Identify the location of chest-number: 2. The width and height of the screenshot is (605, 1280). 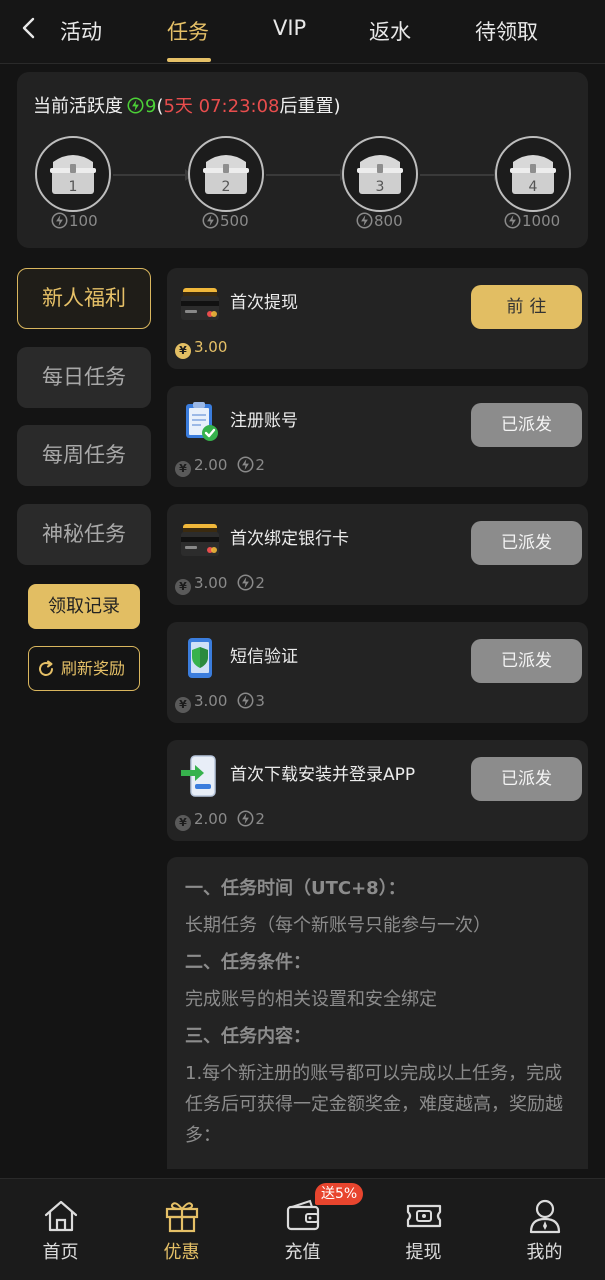
(226, 187).